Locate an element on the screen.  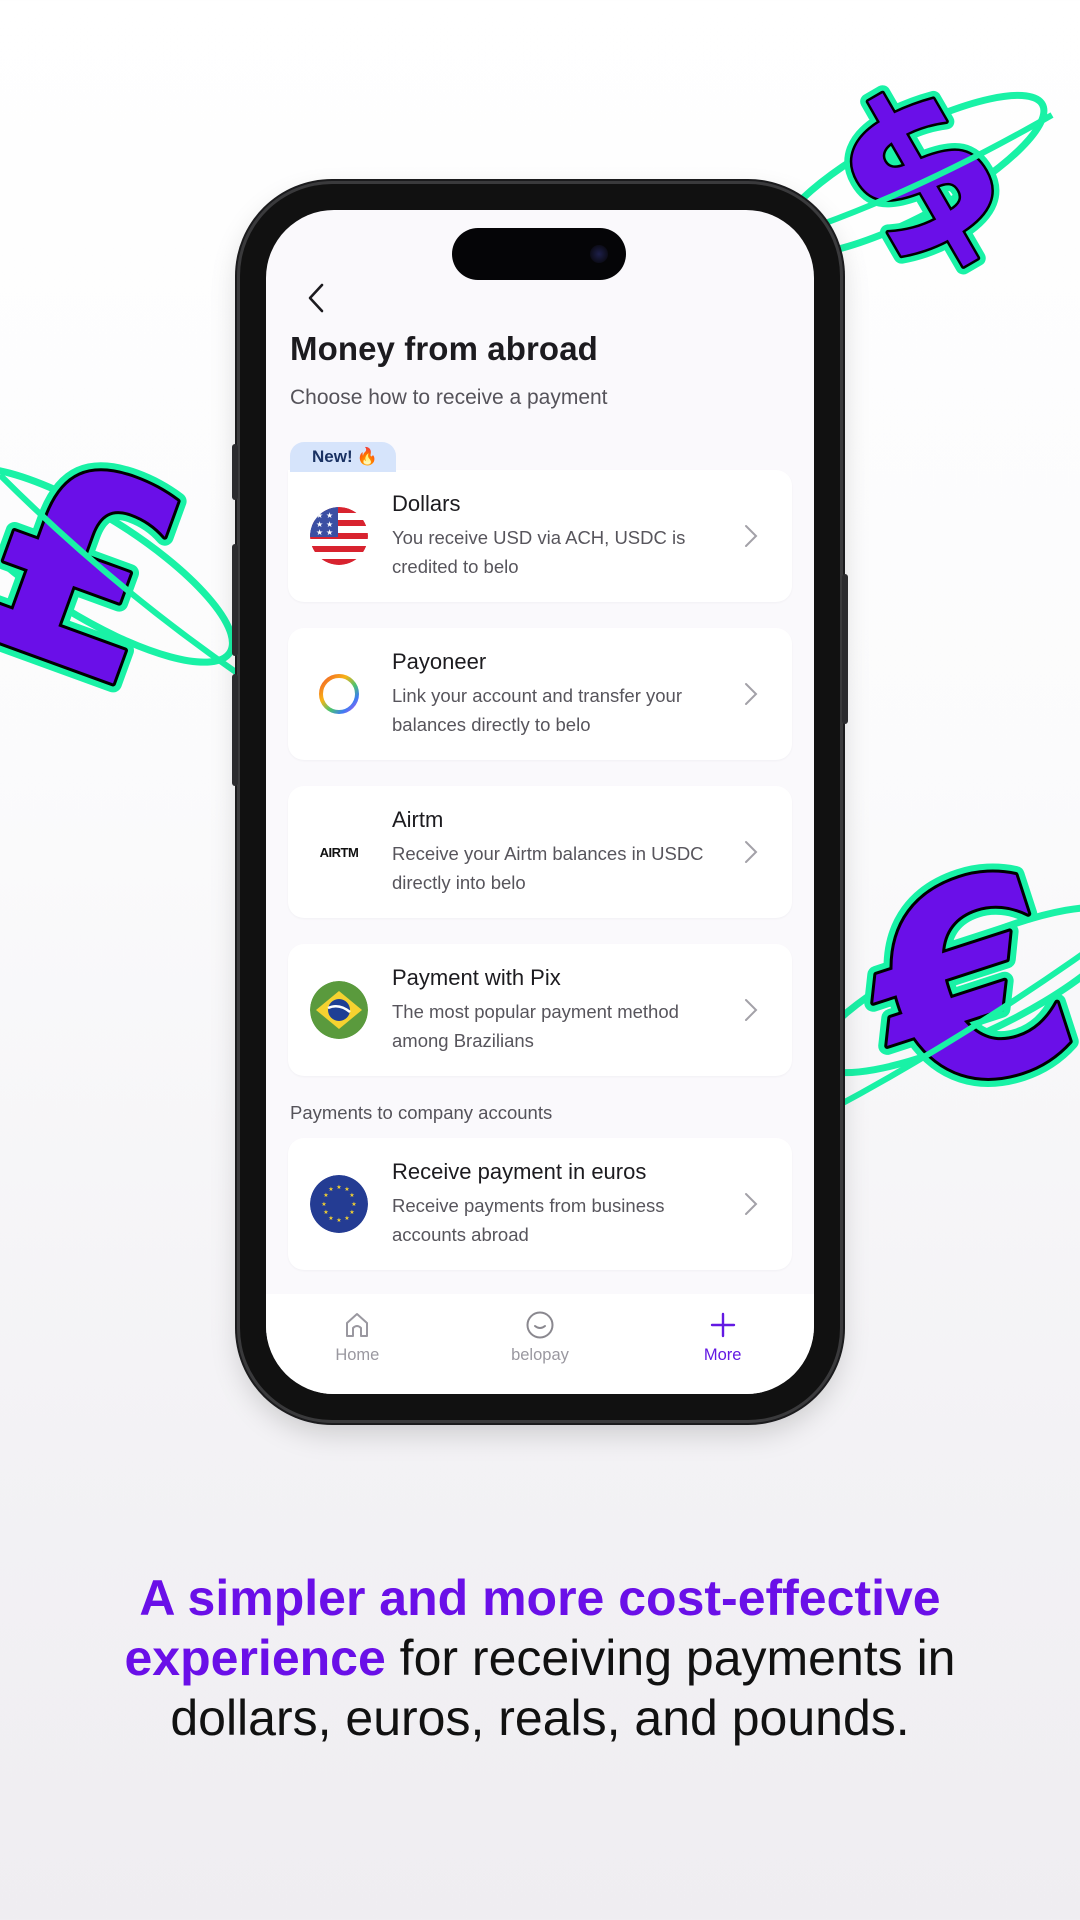
airtm-logo-text: AIRTM is located at coordinates (339, 852).